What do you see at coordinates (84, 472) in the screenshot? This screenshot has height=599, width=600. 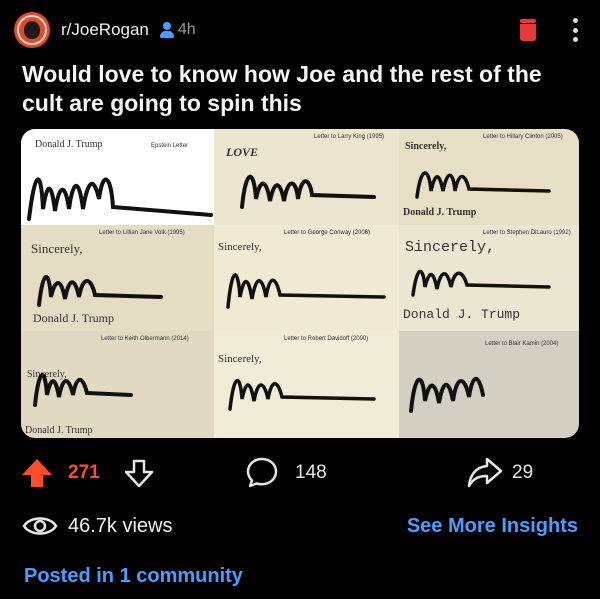 I see `vote-count: 271` at bounding box center [84, 472].